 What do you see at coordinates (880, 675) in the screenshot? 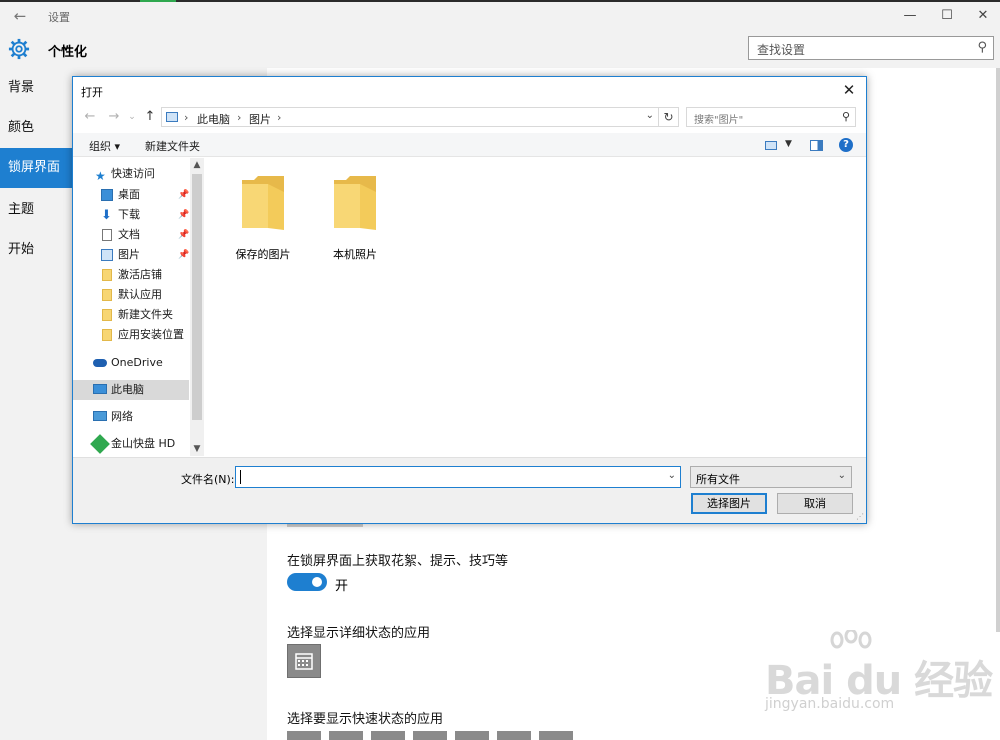
I see `baidu-watermark: Bai du 经验 jingyan.baidu.com` at bounding box center [880, 675].